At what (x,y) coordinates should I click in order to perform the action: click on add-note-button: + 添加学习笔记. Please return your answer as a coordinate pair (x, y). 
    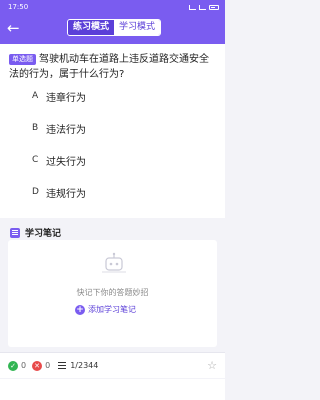
    Looking at the image, I should click on (105, 309).